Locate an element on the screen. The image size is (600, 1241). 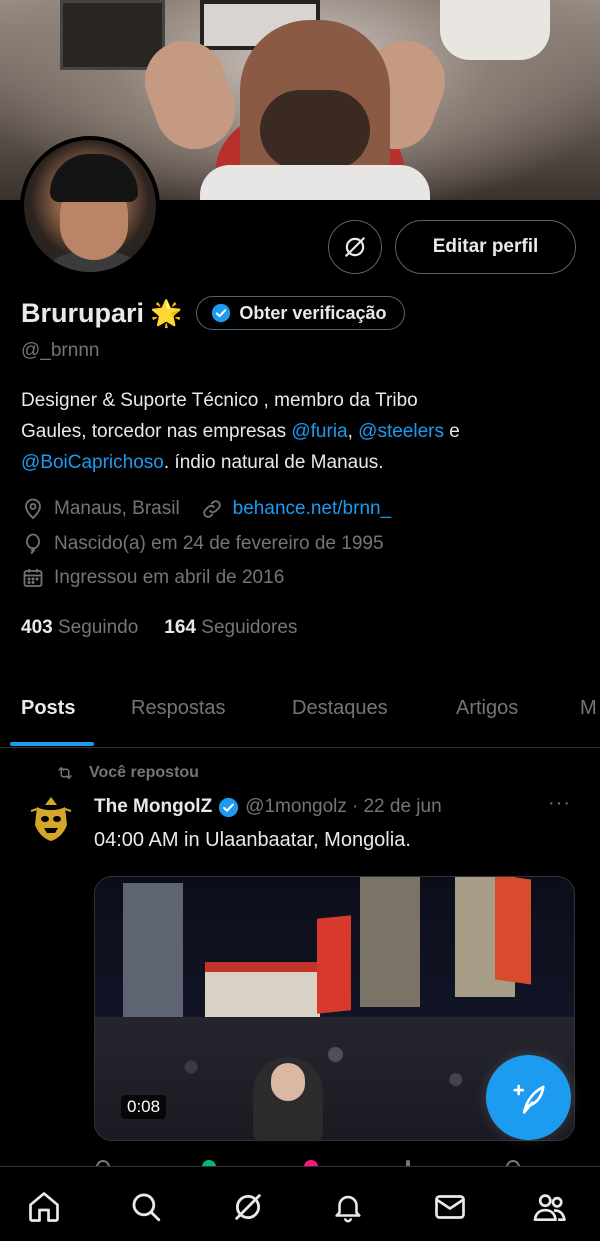
banner-lamp is located at coordinates (495, 30).